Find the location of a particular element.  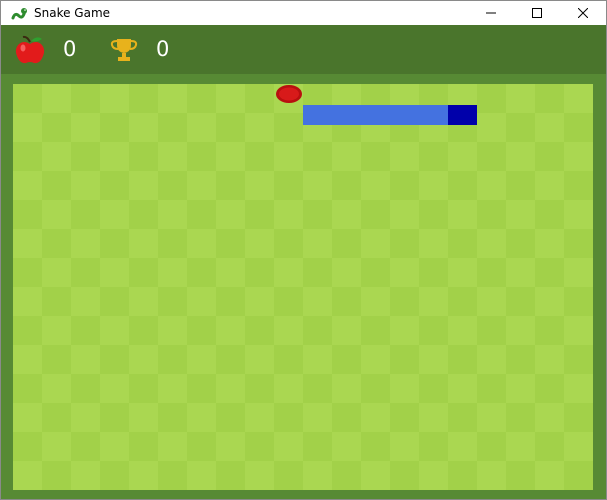

maximize-button is located at coordinates (537, 13).